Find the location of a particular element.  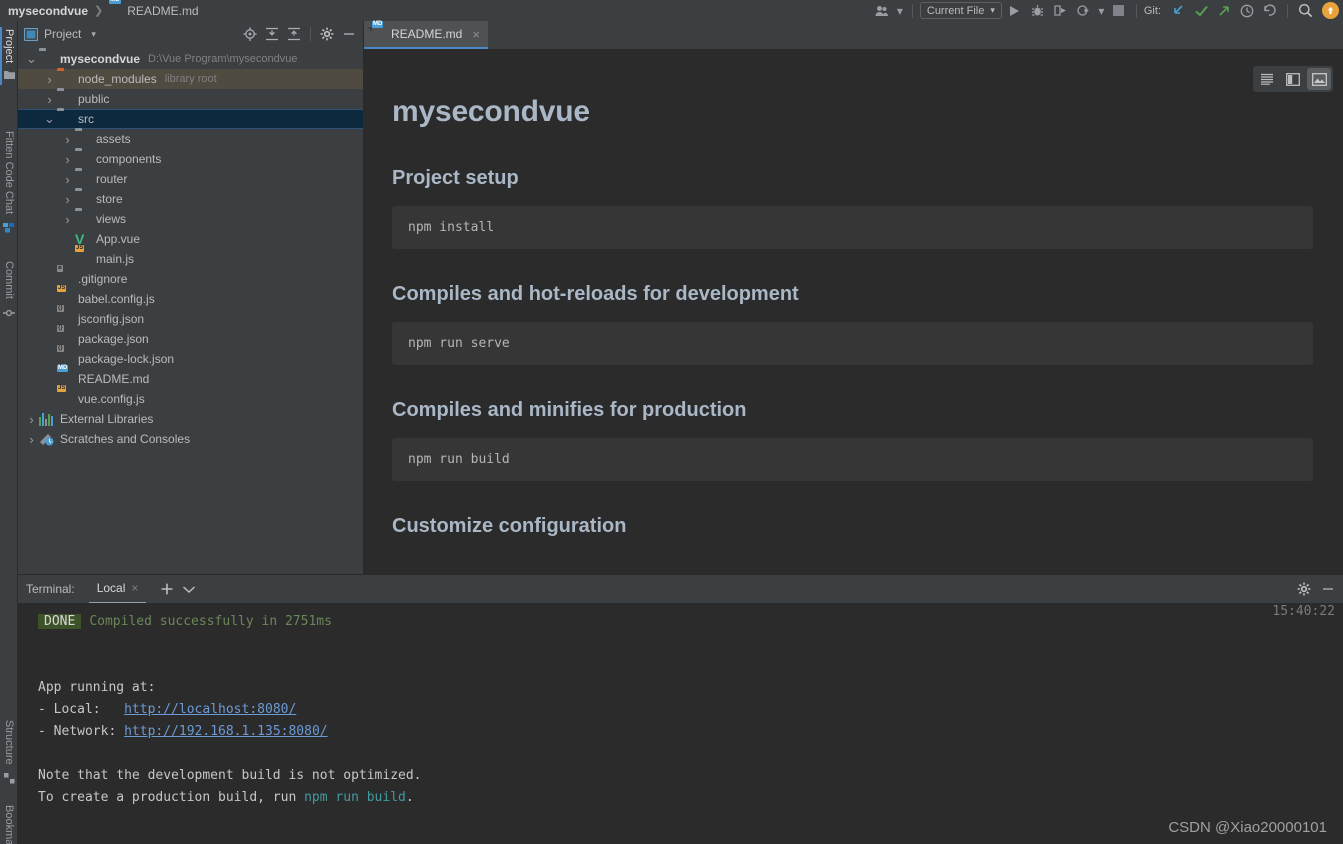

markdown-h2: Project setup is located at coordinates (455, 178).